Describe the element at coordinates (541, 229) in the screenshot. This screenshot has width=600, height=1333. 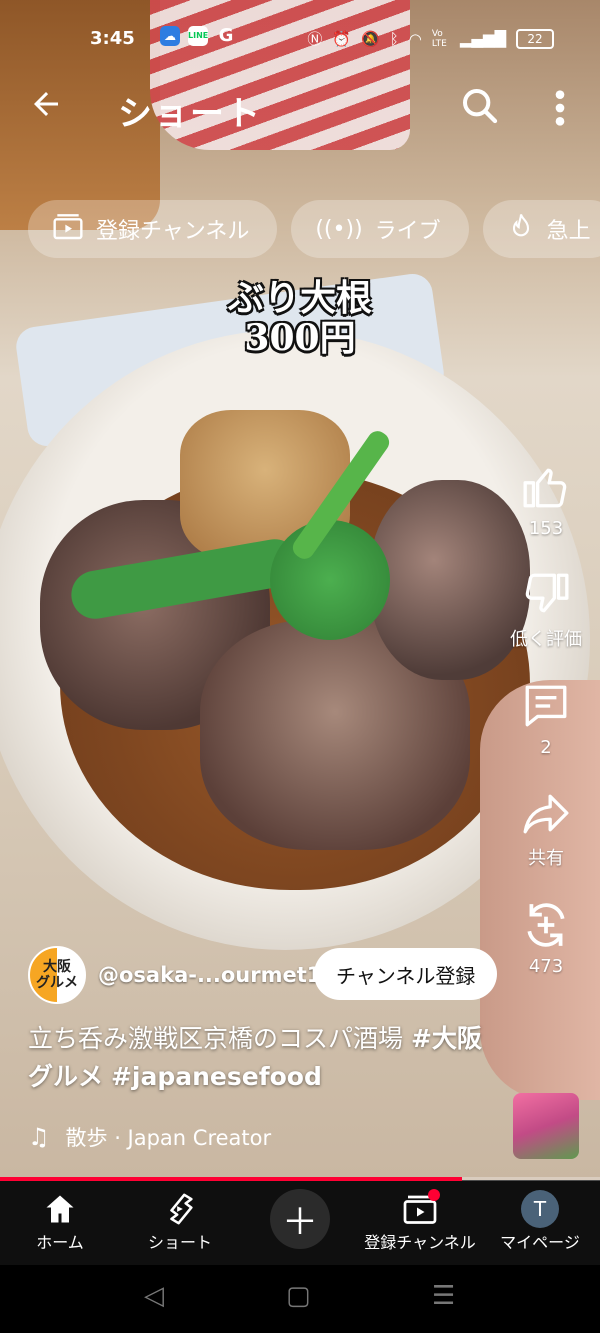
I see `chip-trending: 急上` at that location.